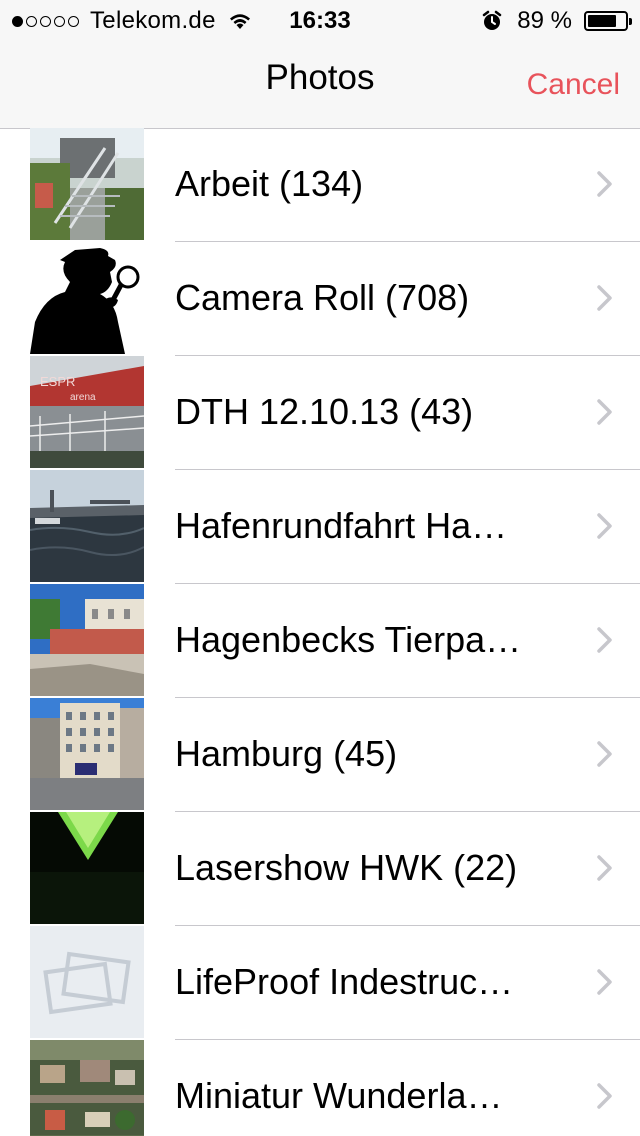 Image resolution: width=640 pixels, height=1136 pixels. Describe the element at coordinates (87, 754) in the screenshot. I see `album-thumbnail-city` at that location.